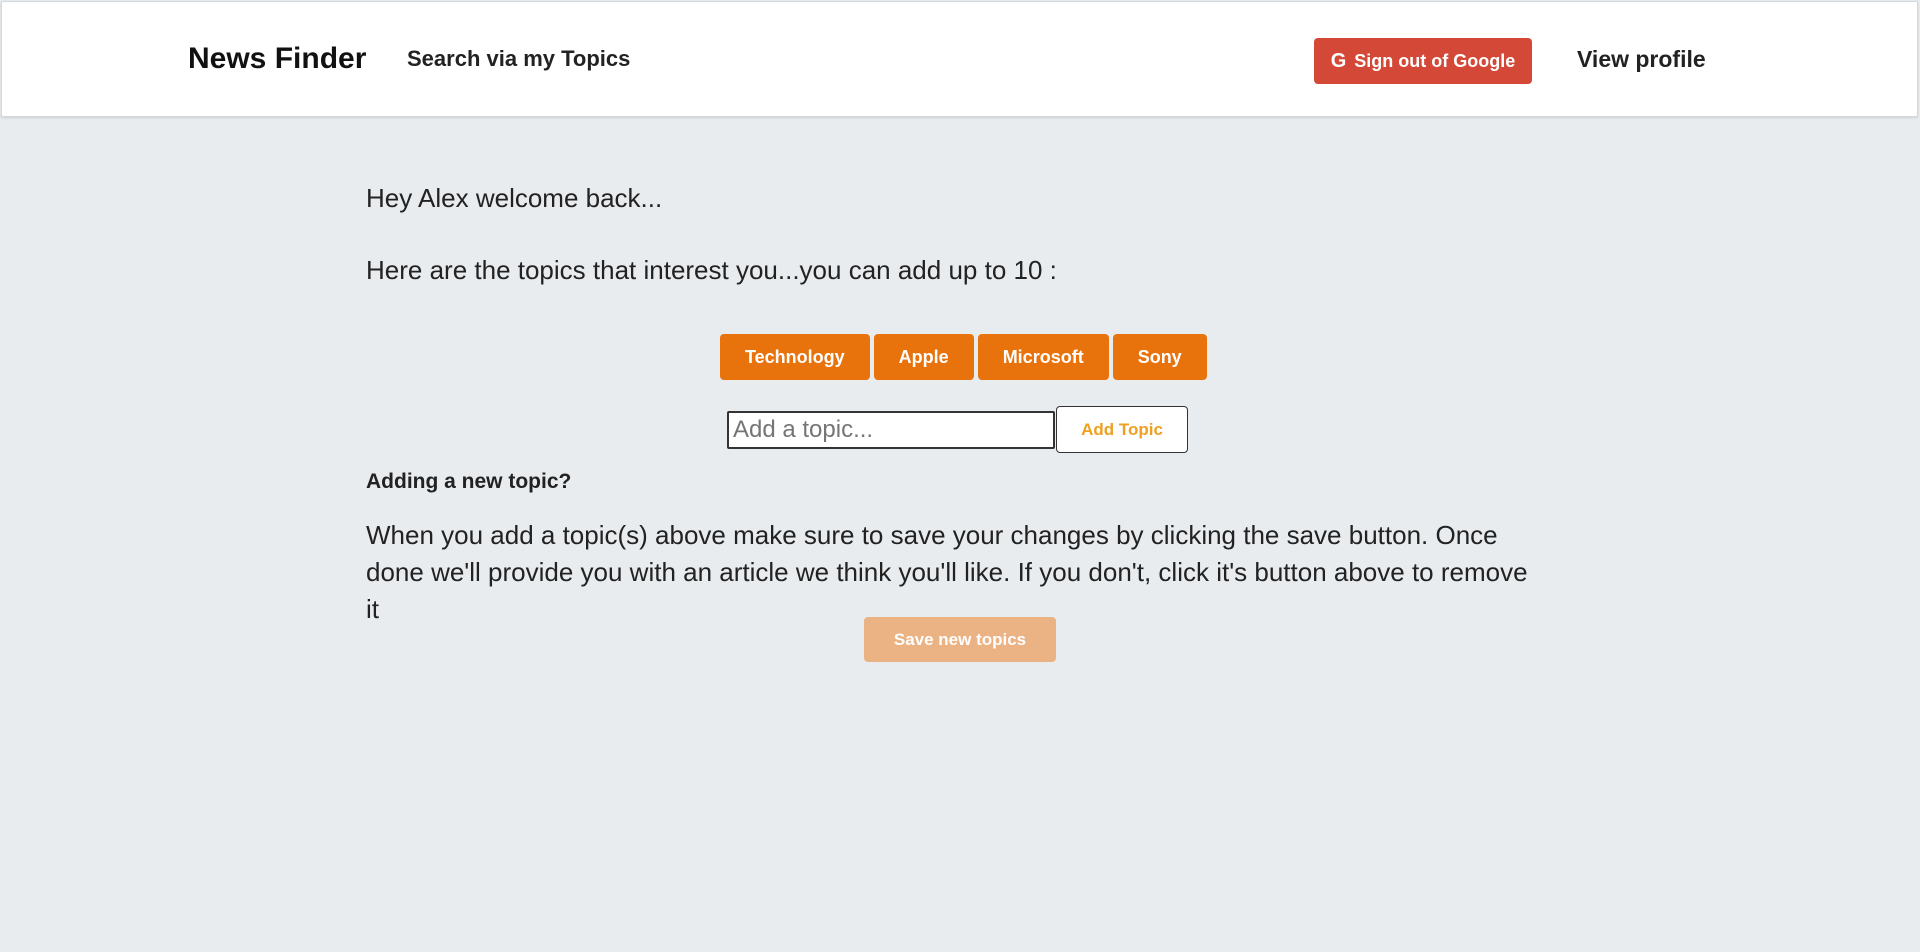 The image size is (1920, 952). What do you see at coordinates (1338, 61) in the screenshot?
I see `google-g-icon: G` at bounding box center [1338, 61].